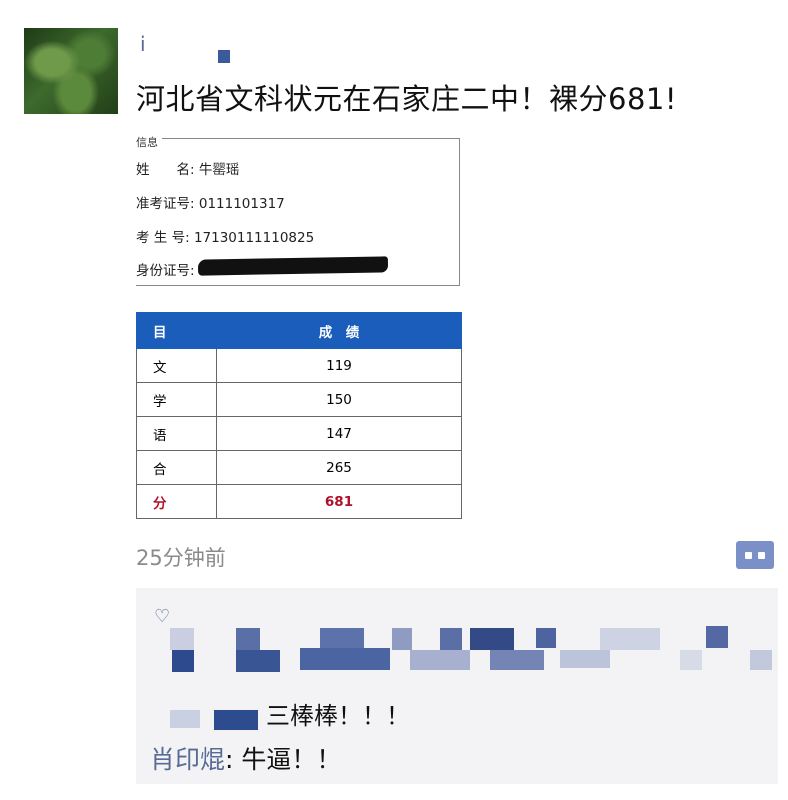 The height and width of the screenshot is (800, 788). What do you see at coordinates (293, 266) in the screenshot?
I see `id-redaction` at bounding box center [293, 266].